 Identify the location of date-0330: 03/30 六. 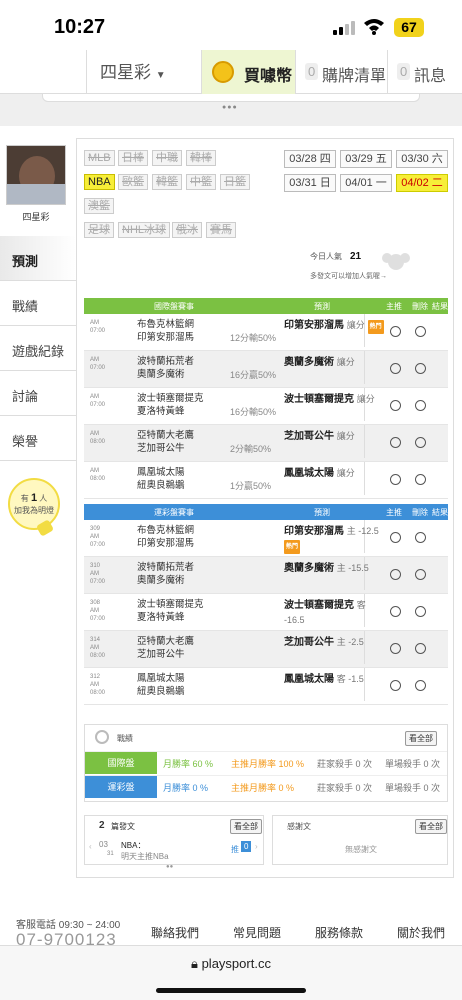
(422, 159).